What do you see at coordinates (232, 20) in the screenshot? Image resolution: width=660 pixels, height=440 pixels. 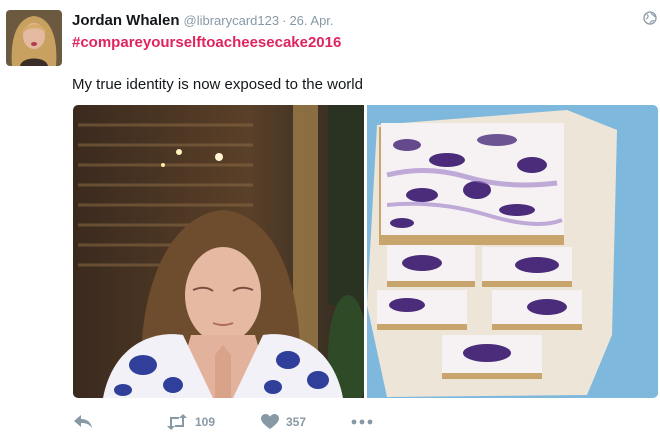 I see `author-handle: @librarycard123` at bounding box center [232, 20].